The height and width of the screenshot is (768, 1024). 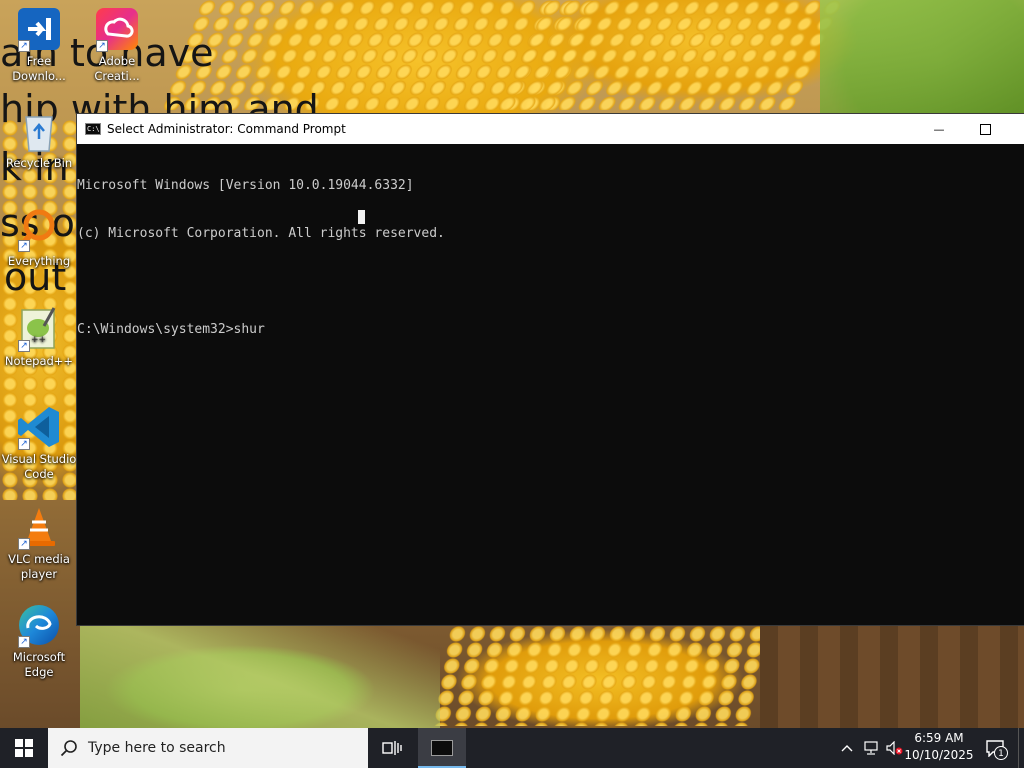 What do you see at coordinates (226, 129) in the screenshot?
I see `window-title: Select Administrator: Command Prompt` at bounding box center [226, 129].